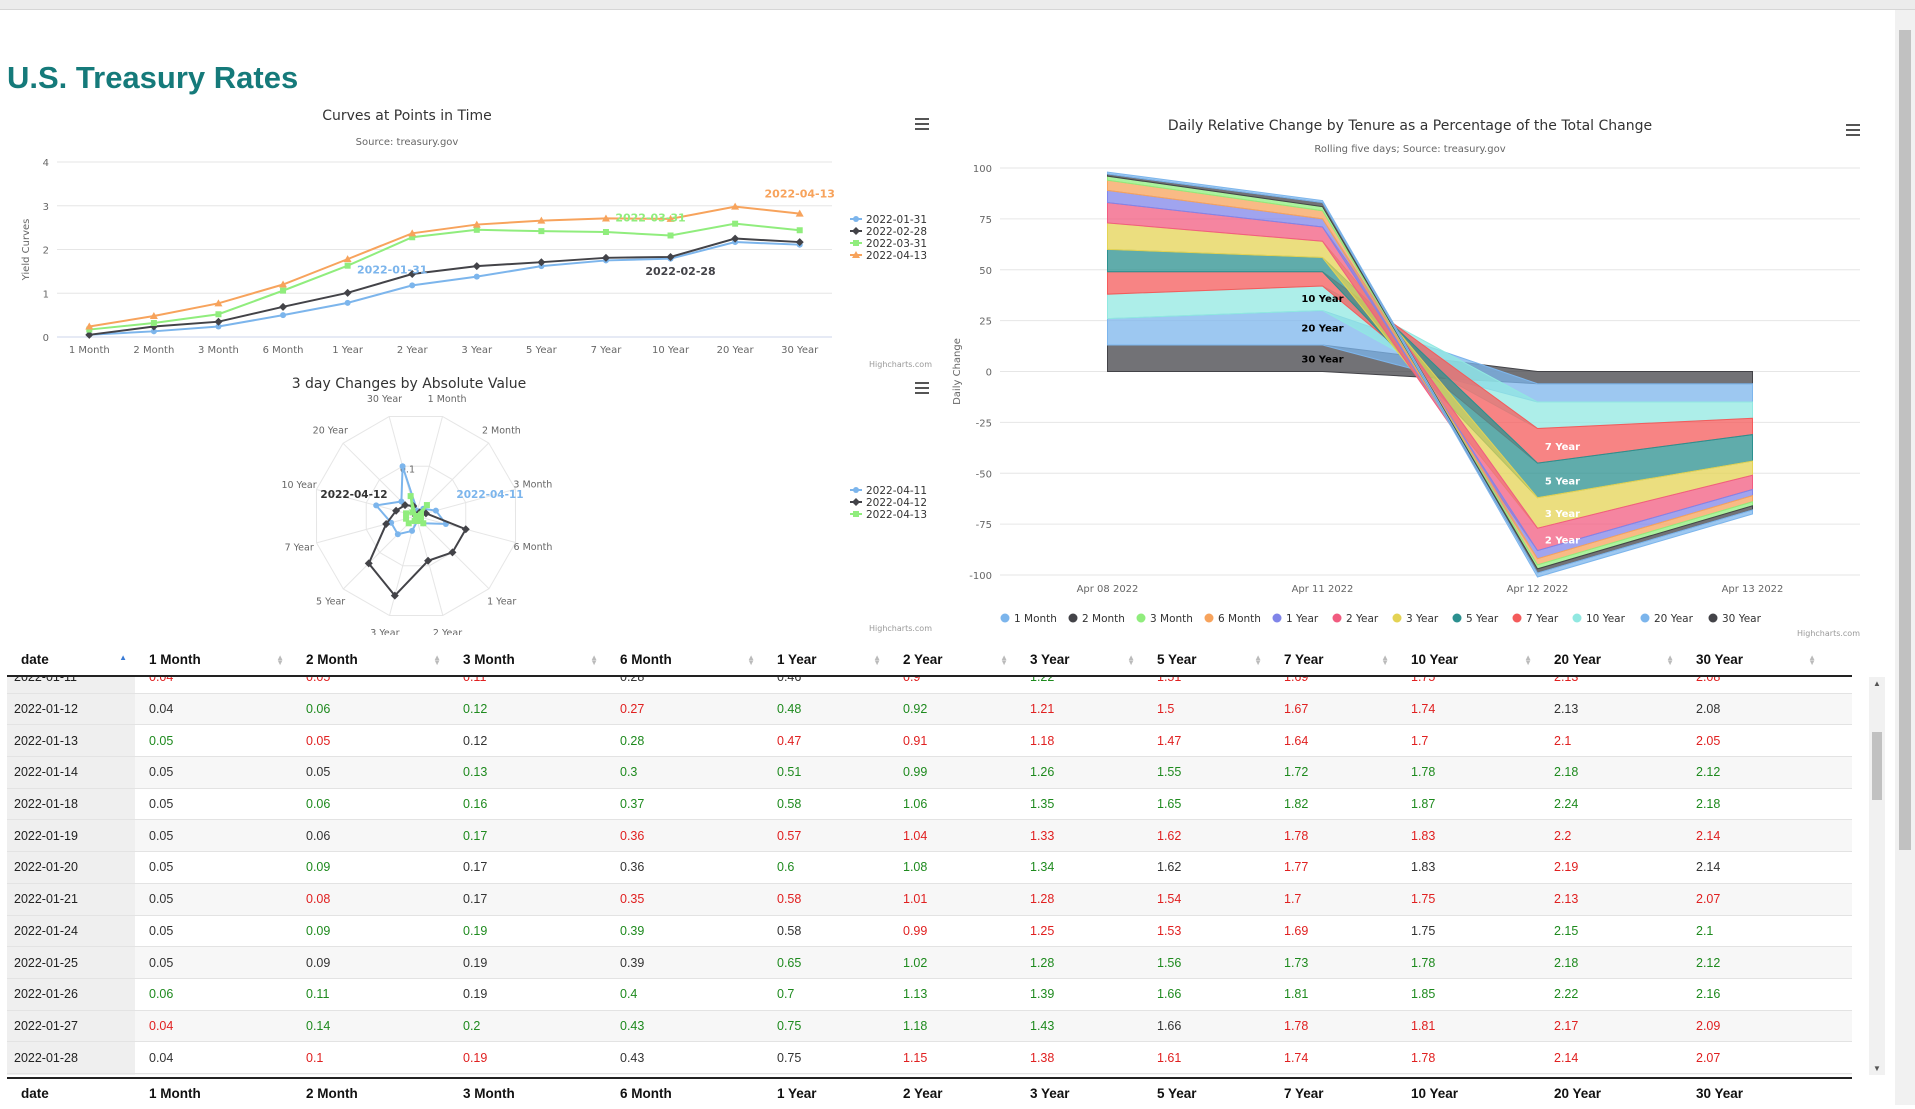  What do you see at coordinates (1753, 589) in the screenshot?
I see `x-tick-label: Apr 13 2022` at bounding box center [1753, 589].